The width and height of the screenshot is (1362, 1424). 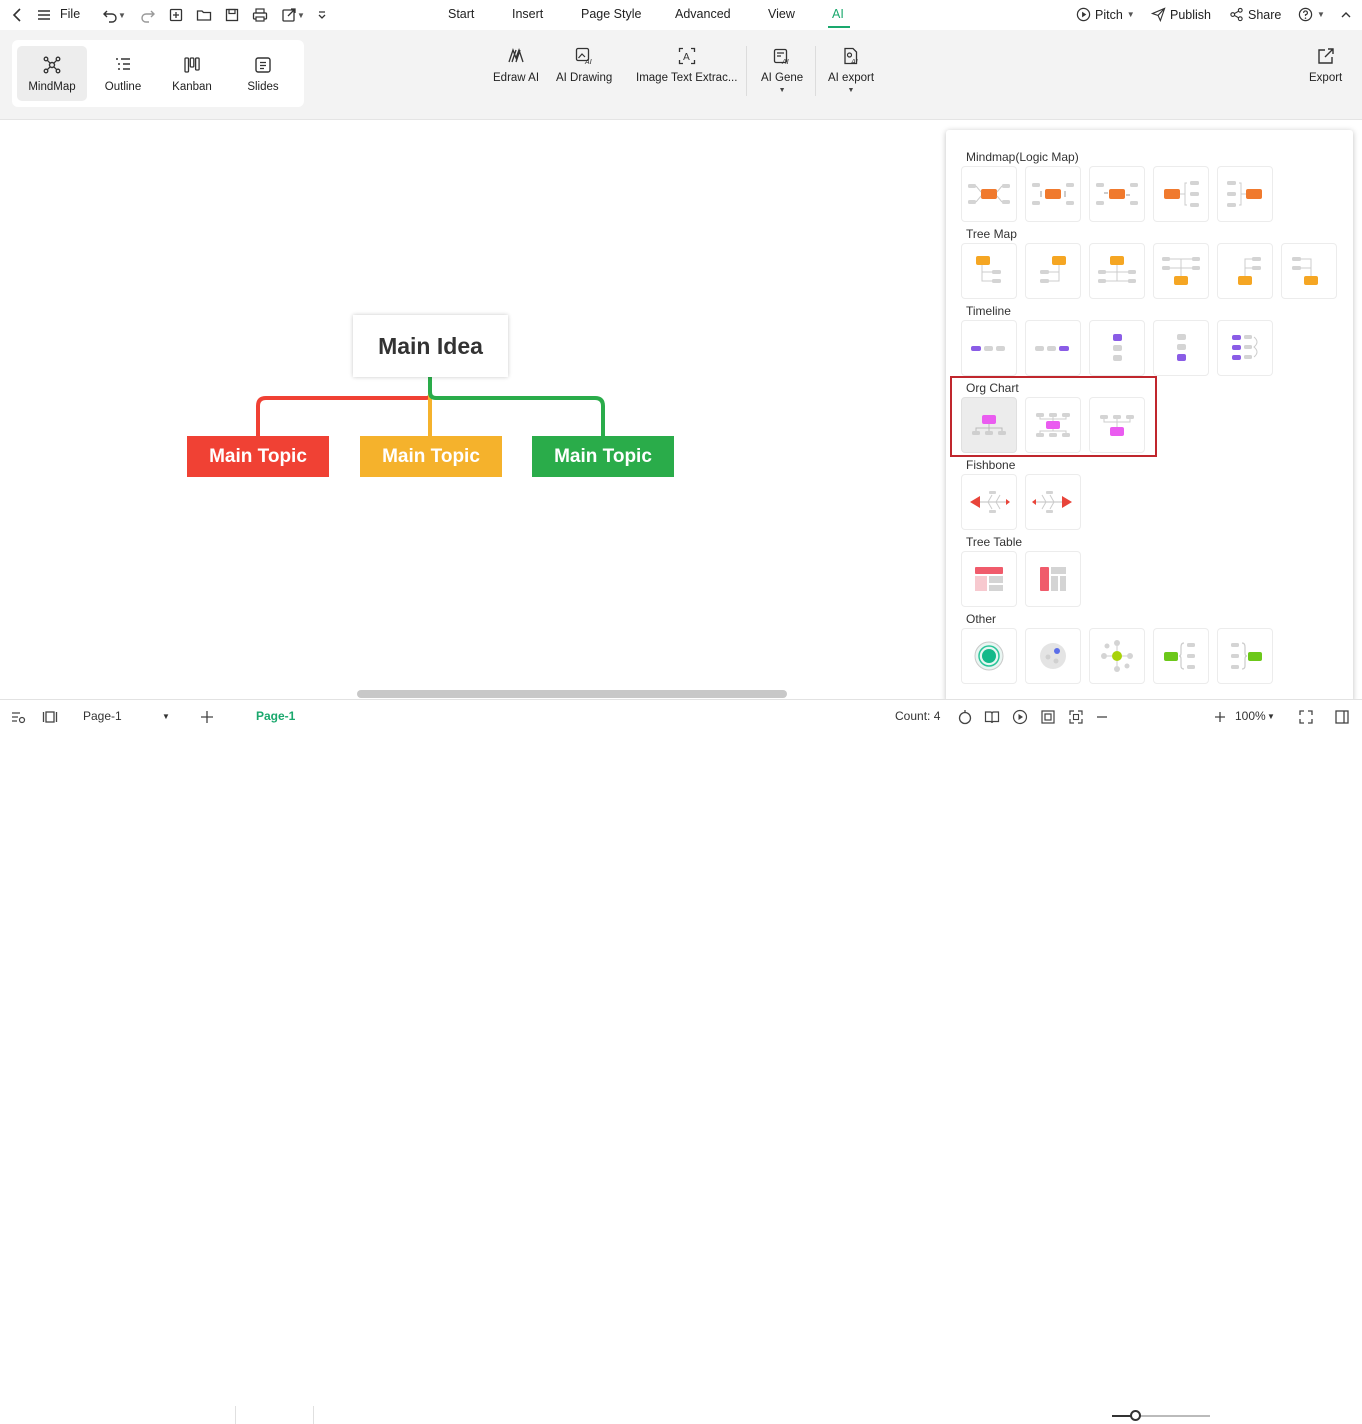 What do you see at coordinates (1181, 194) in the screenshot?
I see `layout-right-map` at bounding box center [1181, 194].